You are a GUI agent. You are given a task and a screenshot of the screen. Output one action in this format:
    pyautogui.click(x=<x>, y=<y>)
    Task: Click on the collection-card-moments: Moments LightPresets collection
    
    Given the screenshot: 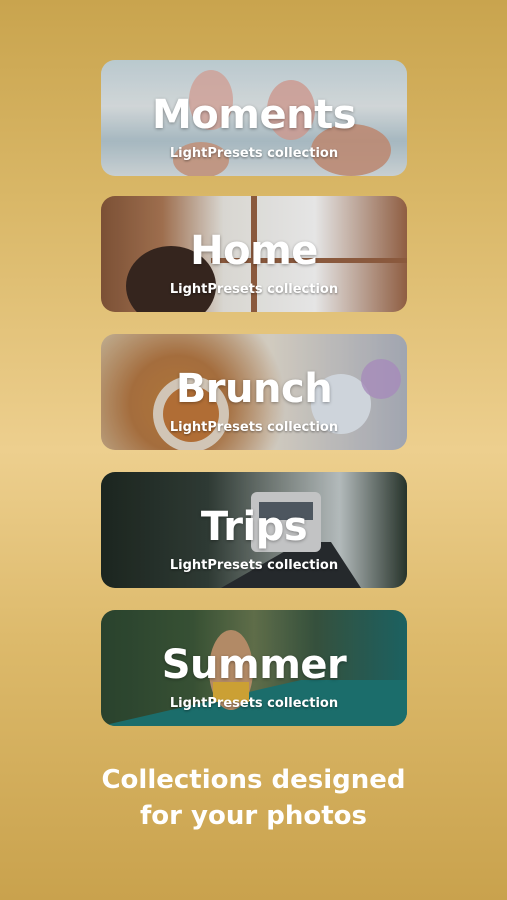 What is the action you would take?
    pyautogui.click(x=254, y=118)
    